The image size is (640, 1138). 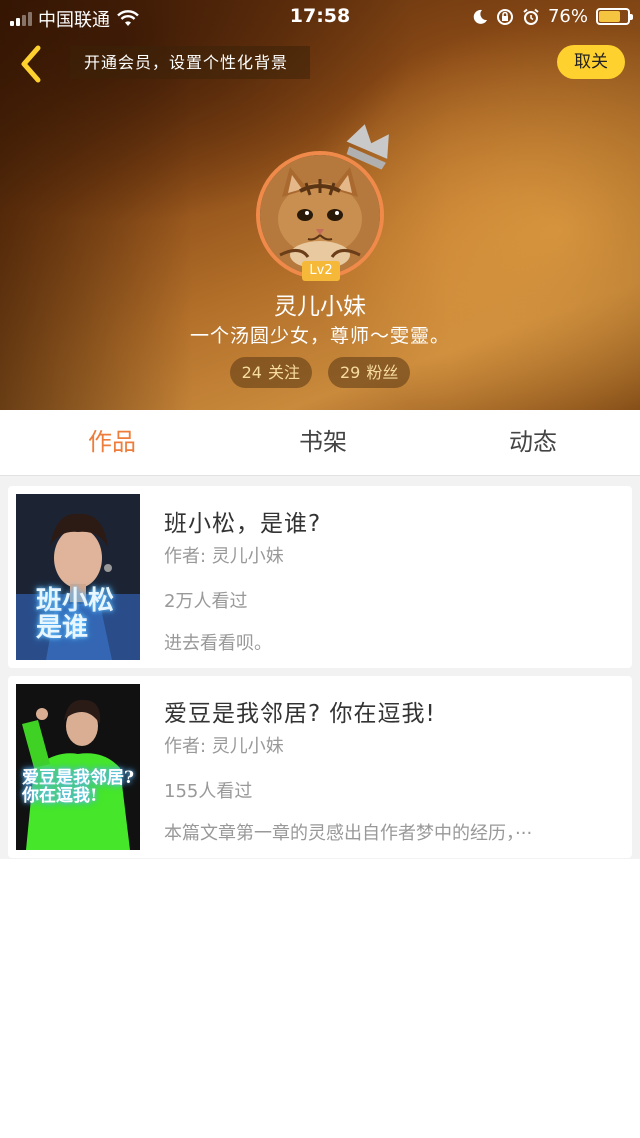 What do you see at coordinates (320, 307) in the screenshot?
I see `username: 灵儿小妹` at bounding box center [320, 307].